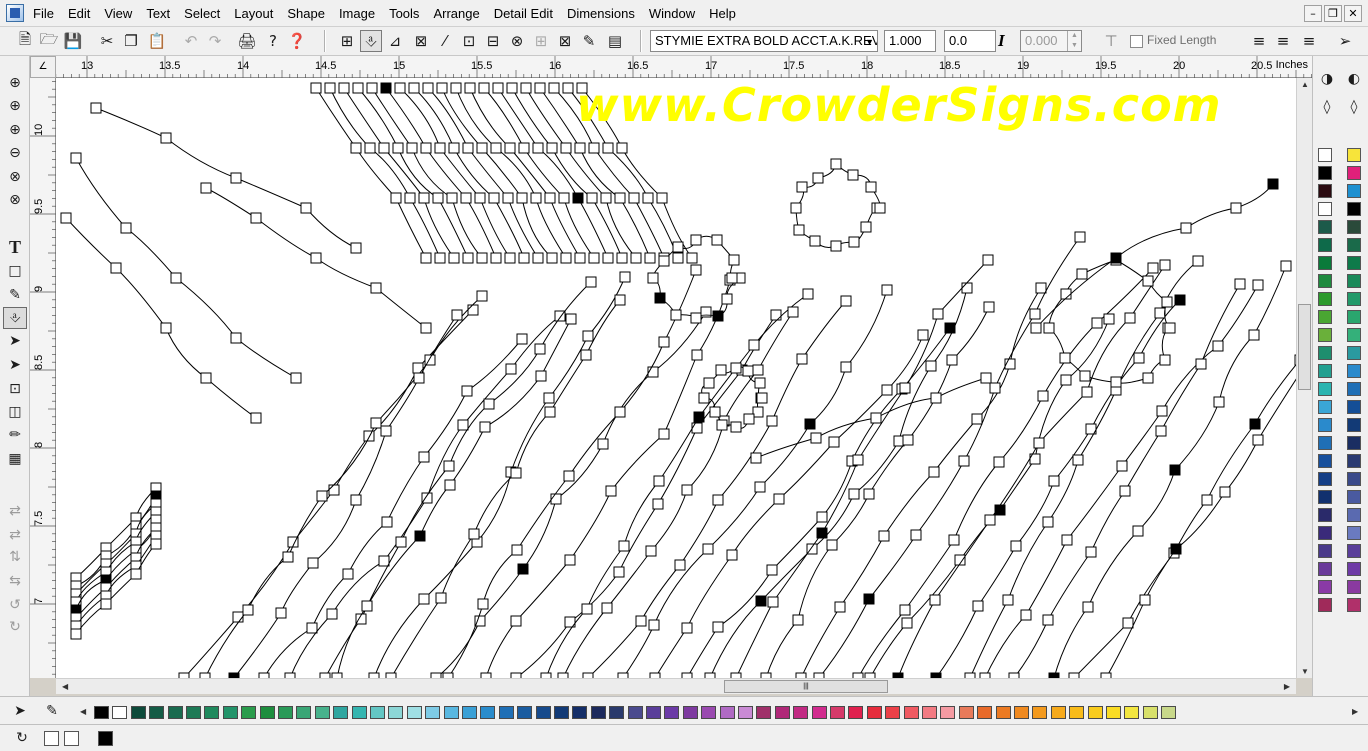 Image resolution: width=1368 pixels, height=751 pixels. Describe the element at coordinates (71, 738) in the screenshot. I see `outline-color-indicator` at that location.